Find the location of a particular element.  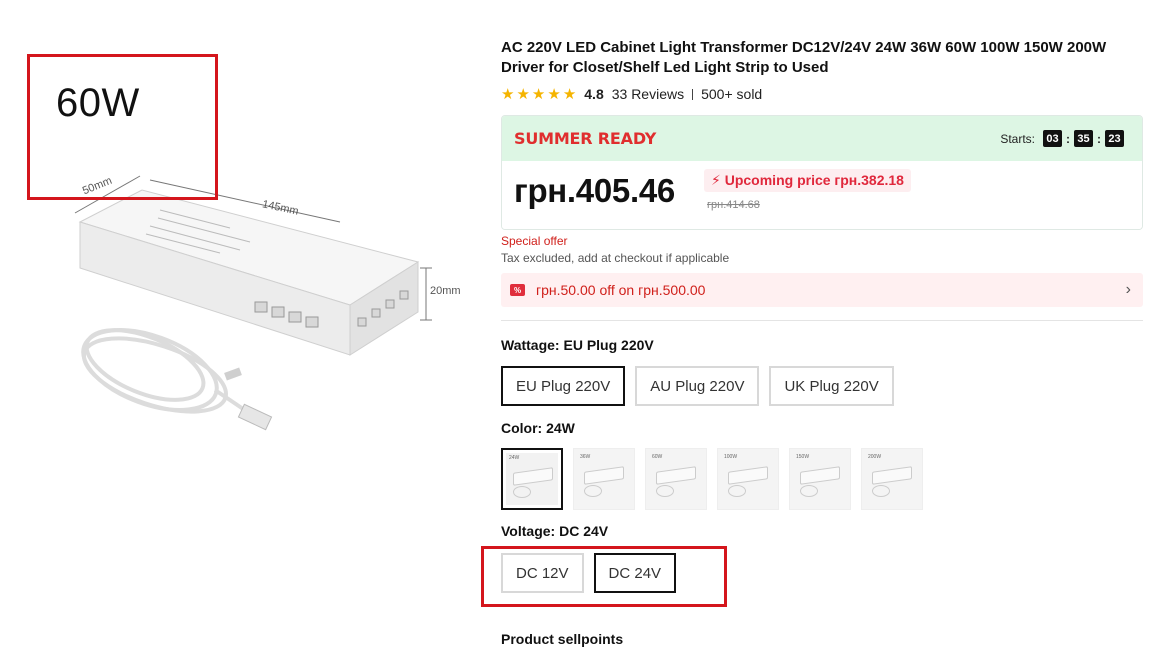

color-label-text: Color: is located at coordinates (522, 428).